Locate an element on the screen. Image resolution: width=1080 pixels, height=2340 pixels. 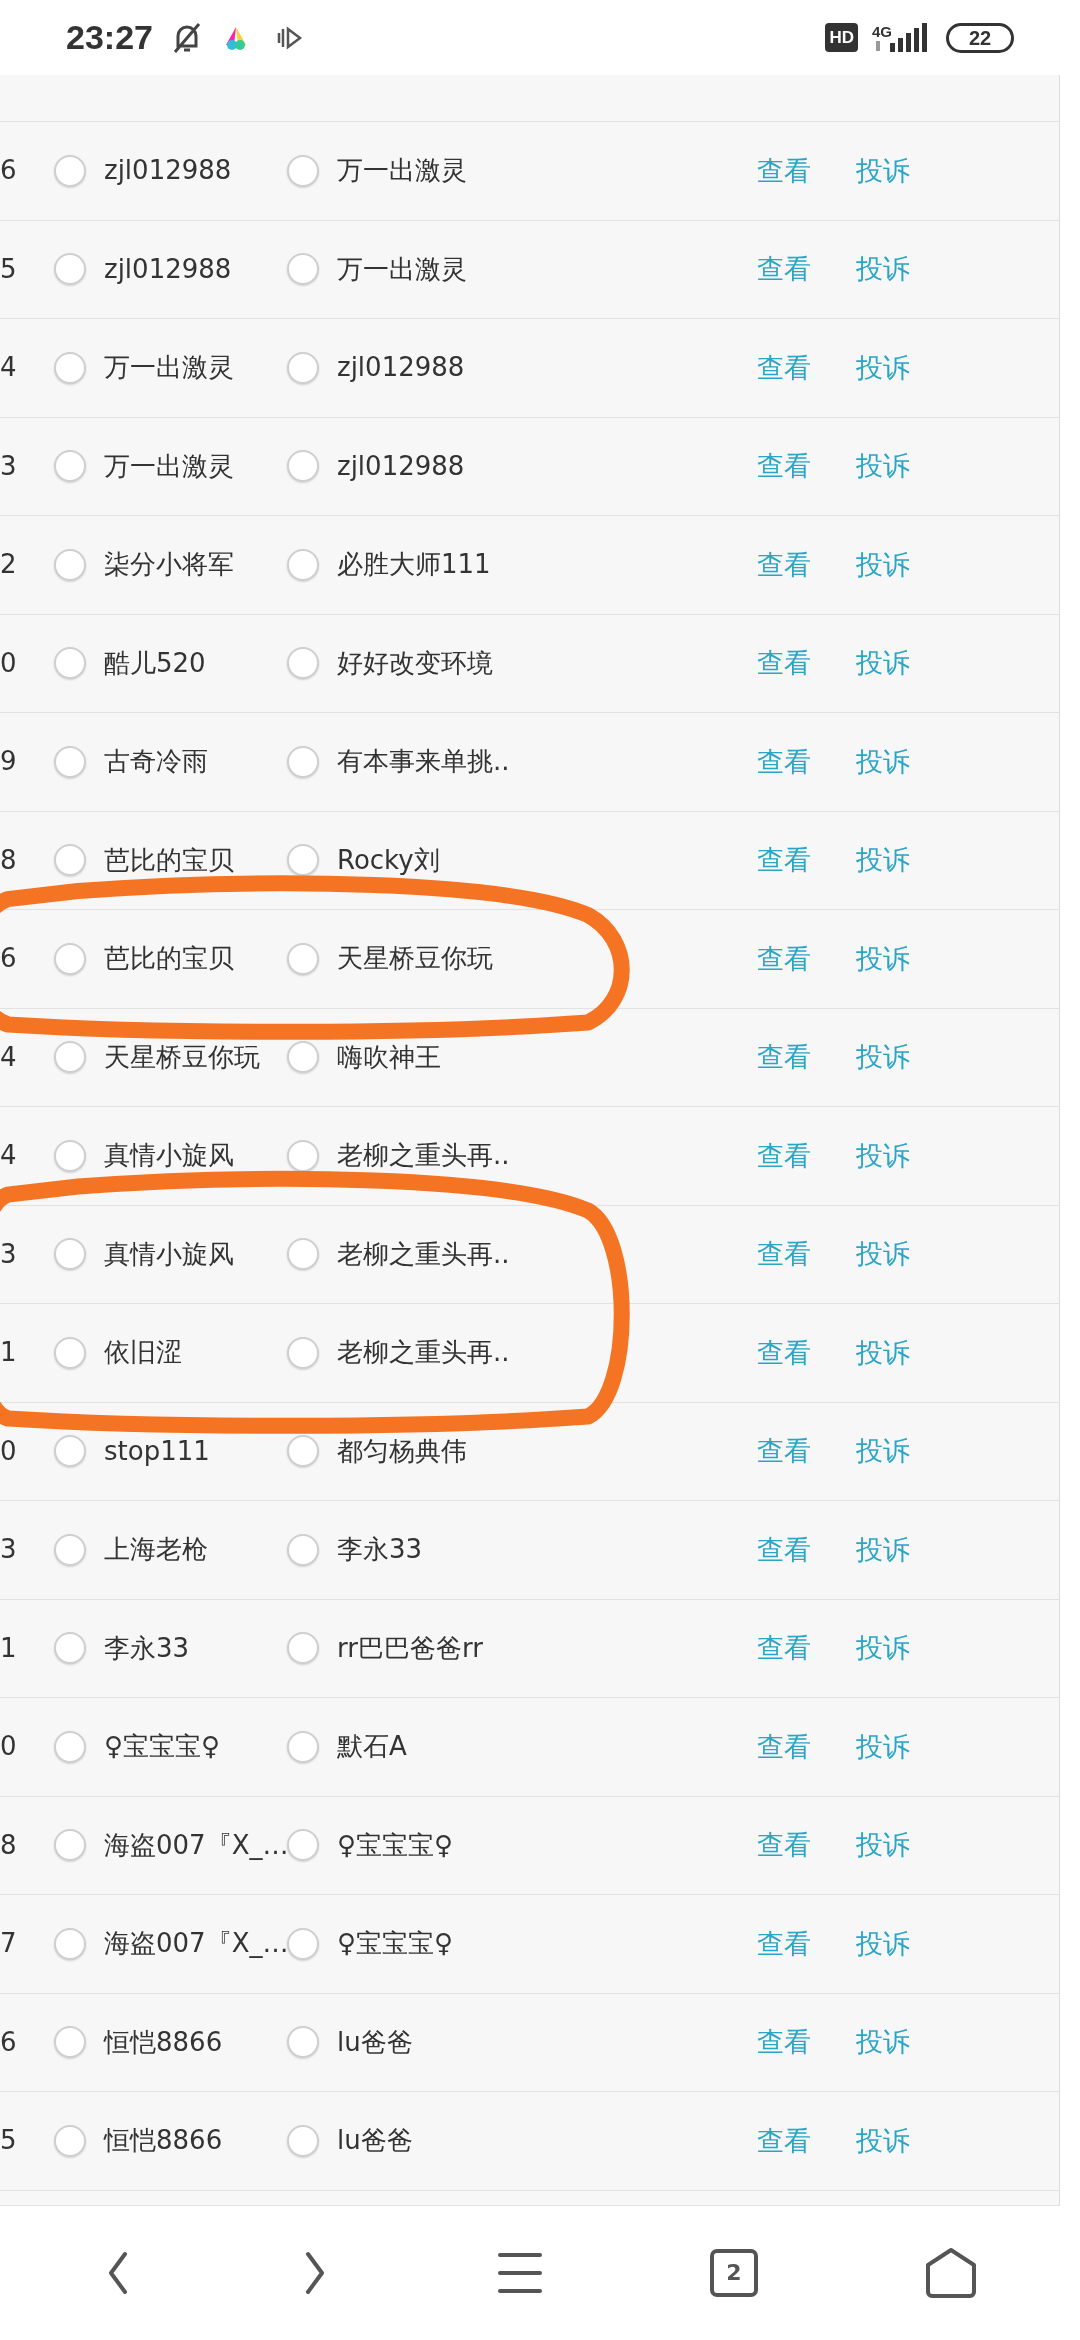
row-number: 5 is located at coordinates (9, 269).